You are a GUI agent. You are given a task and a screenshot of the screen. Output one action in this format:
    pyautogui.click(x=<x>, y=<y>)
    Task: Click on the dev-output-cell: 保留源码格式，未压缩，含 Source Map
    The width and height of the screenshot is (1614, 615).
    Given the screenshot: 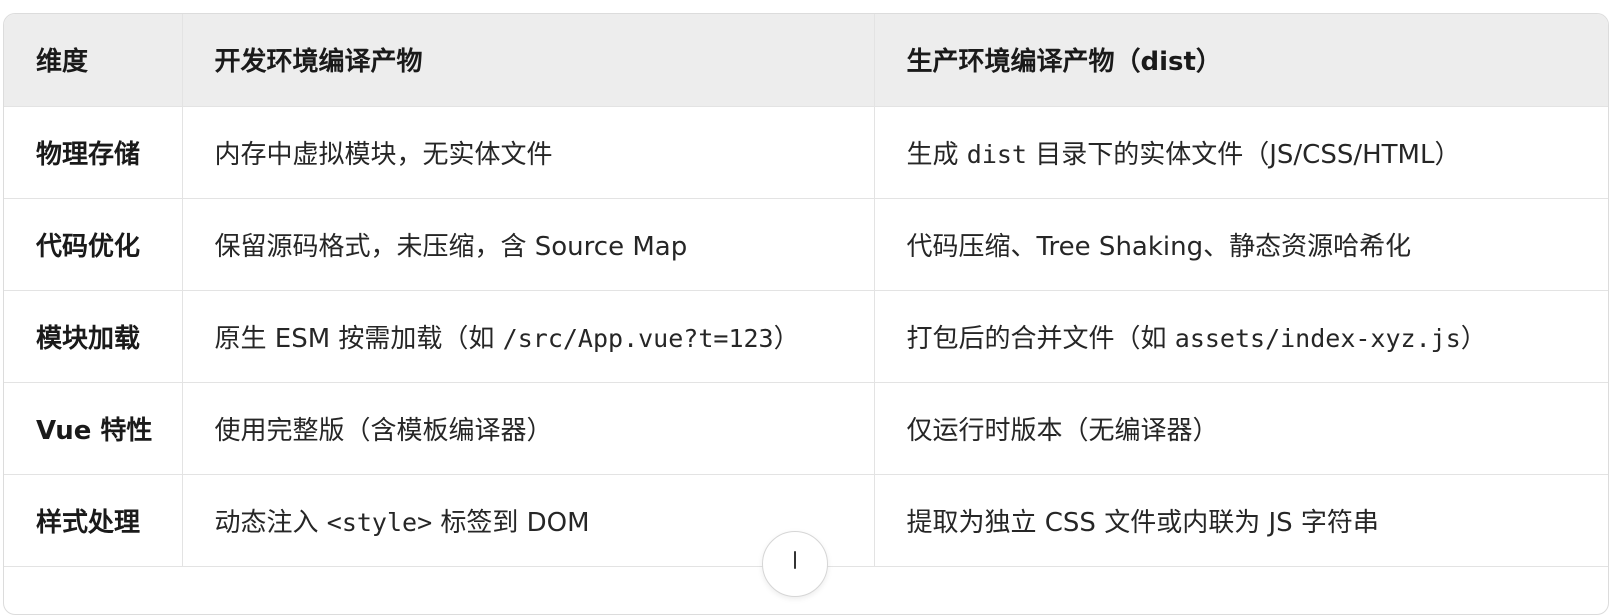 What is the action you would take?
    pyautogui.click(x=528, y=244)
    